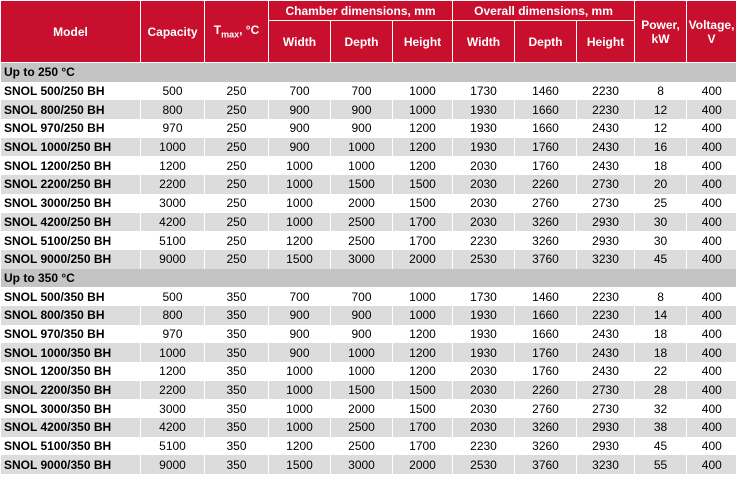 The width and height of the screenshot is (736, 486). What do you see at coordinates (70, 296) in the screenshot?
I see `cell-model: SNOL 500/350 BH` at bounding box center [70, 296].